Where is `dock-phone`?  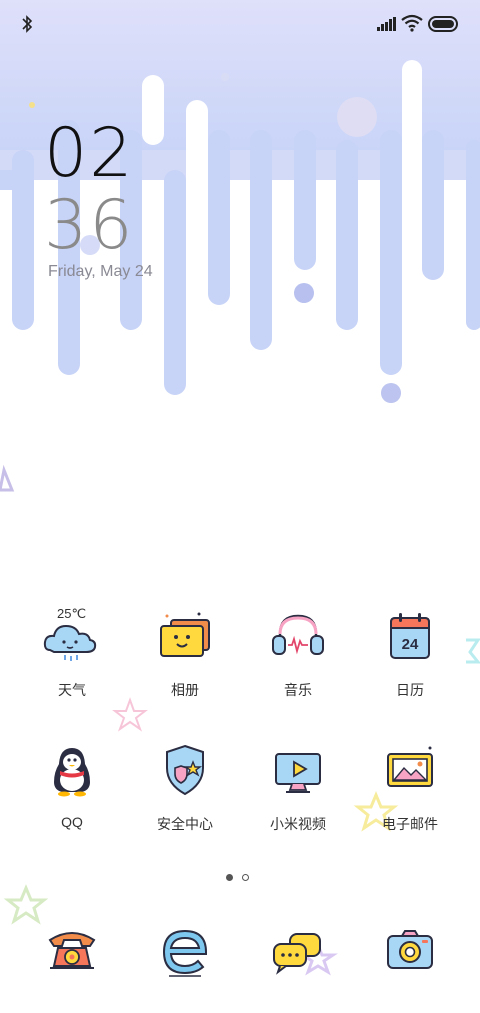 dock-phone is located at coordinates (72, 950).